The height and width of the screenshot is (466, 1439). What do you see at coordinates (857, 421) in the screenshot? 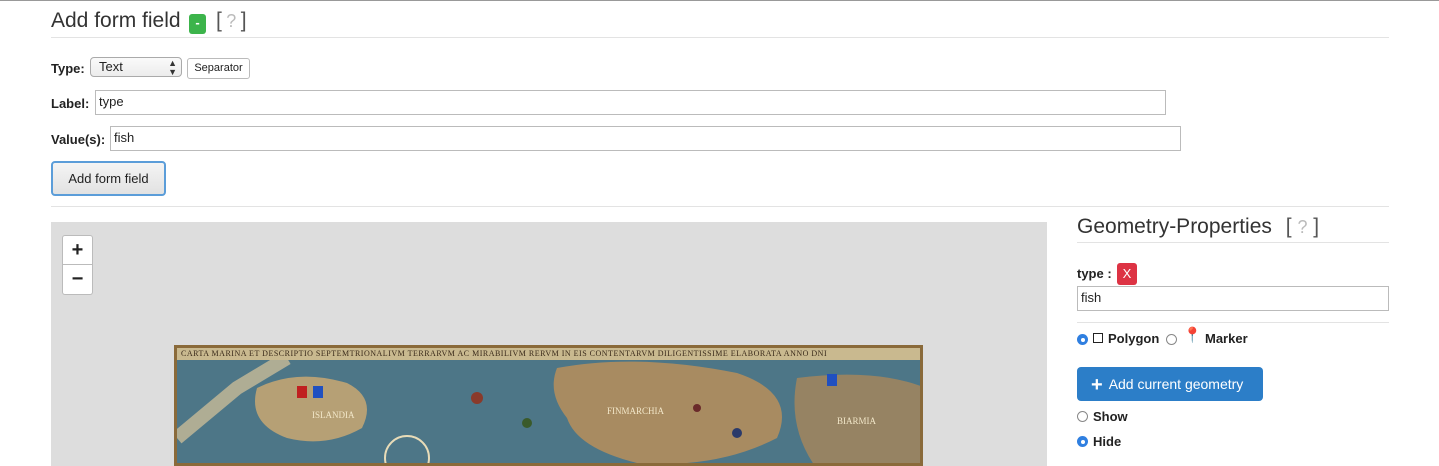
I see `map-label: BIARMIA` at bounding box center [857, 421].